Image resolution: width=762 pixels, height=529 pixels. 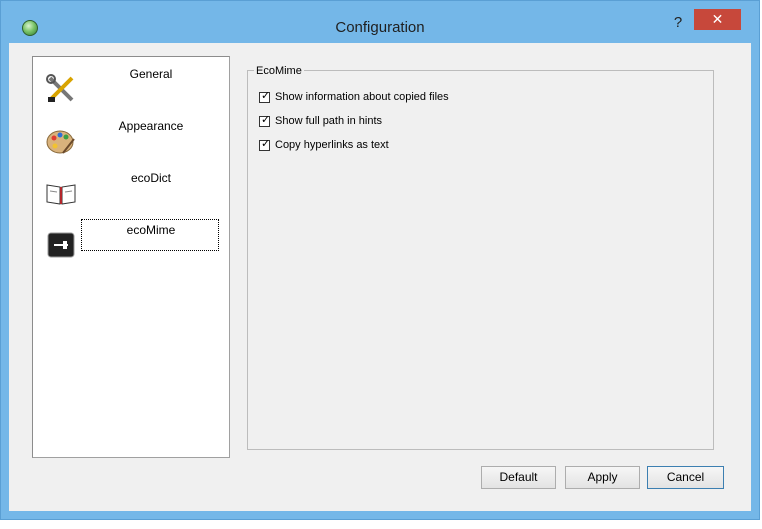 I want to click on option-show-copied-info: ✓ Show information about copied files, so click(x=354, y=97).